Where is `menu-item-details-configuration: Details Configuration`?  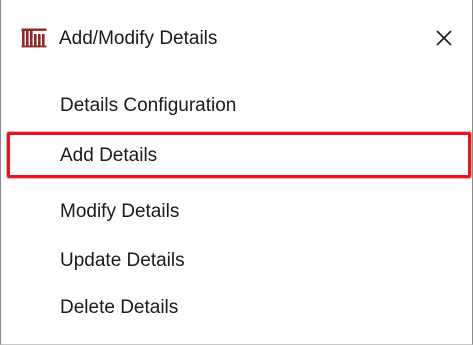
menu-item-details-configuration: Details Configuration is located at coordinates (236, 105).